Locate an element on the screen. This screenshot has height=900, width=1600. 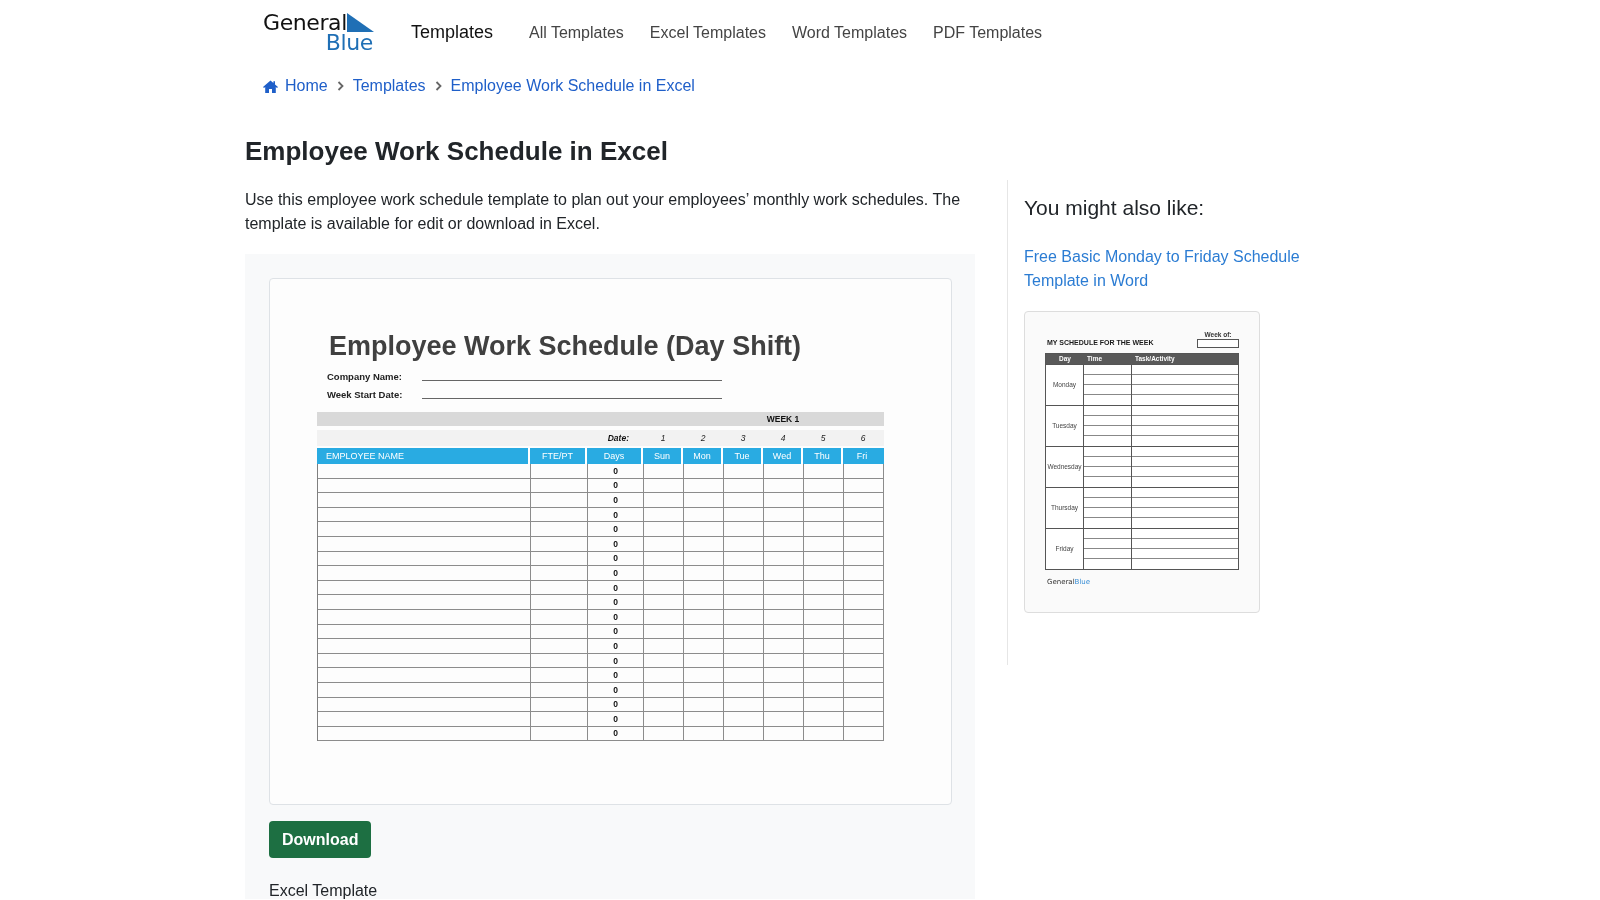
breadcrumb-link: Employee Work Schedule in Excel is located at coordinates (572, 86).